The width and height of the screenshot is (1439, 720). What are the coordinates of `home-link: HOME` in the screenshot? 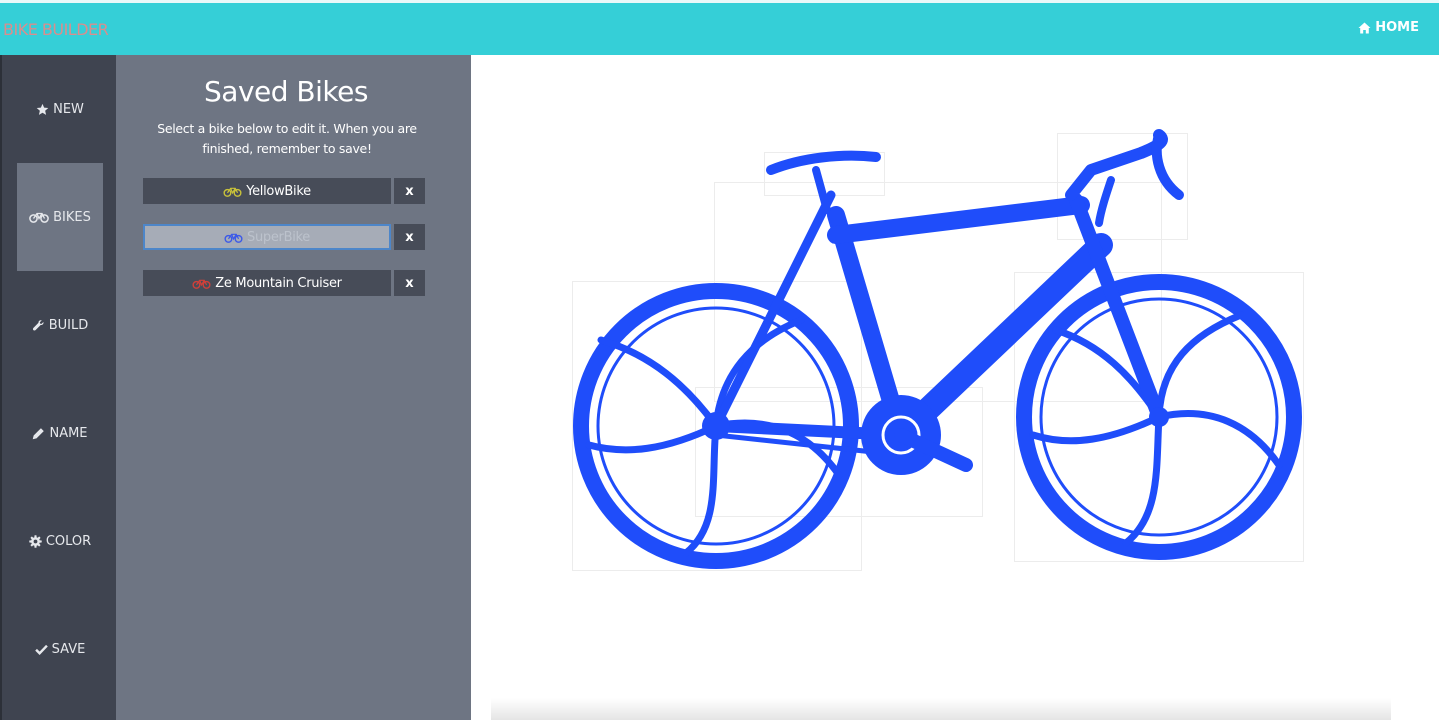 It's located at (1388, 27).